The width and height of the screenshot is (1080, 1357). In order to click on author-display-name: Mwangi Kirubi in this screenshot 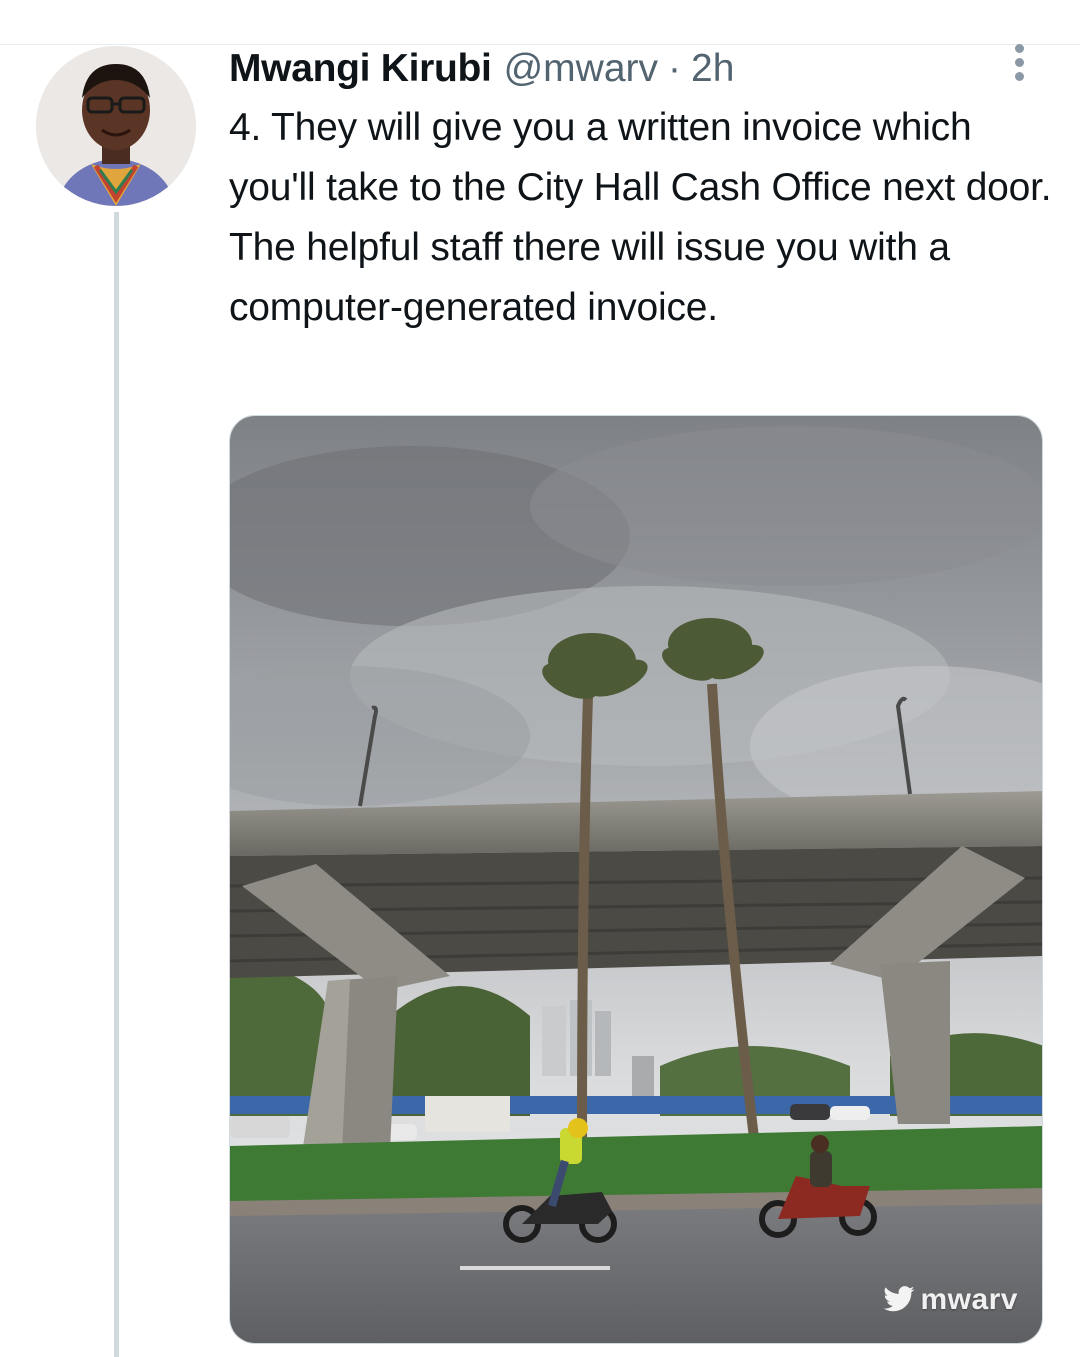, I will do `click(360, 69)`.